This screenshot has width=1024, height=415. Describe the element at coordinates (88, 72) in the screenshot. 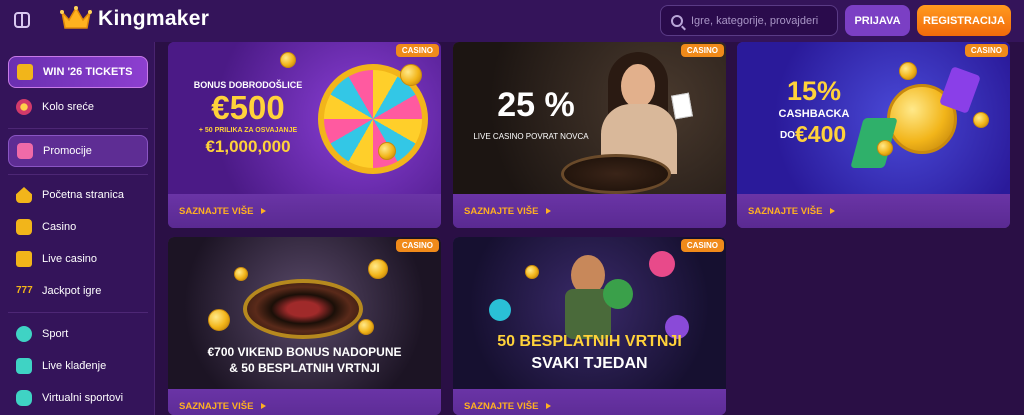

I see `sidebar-item-label: WIN '26 TICKETS` at that location.